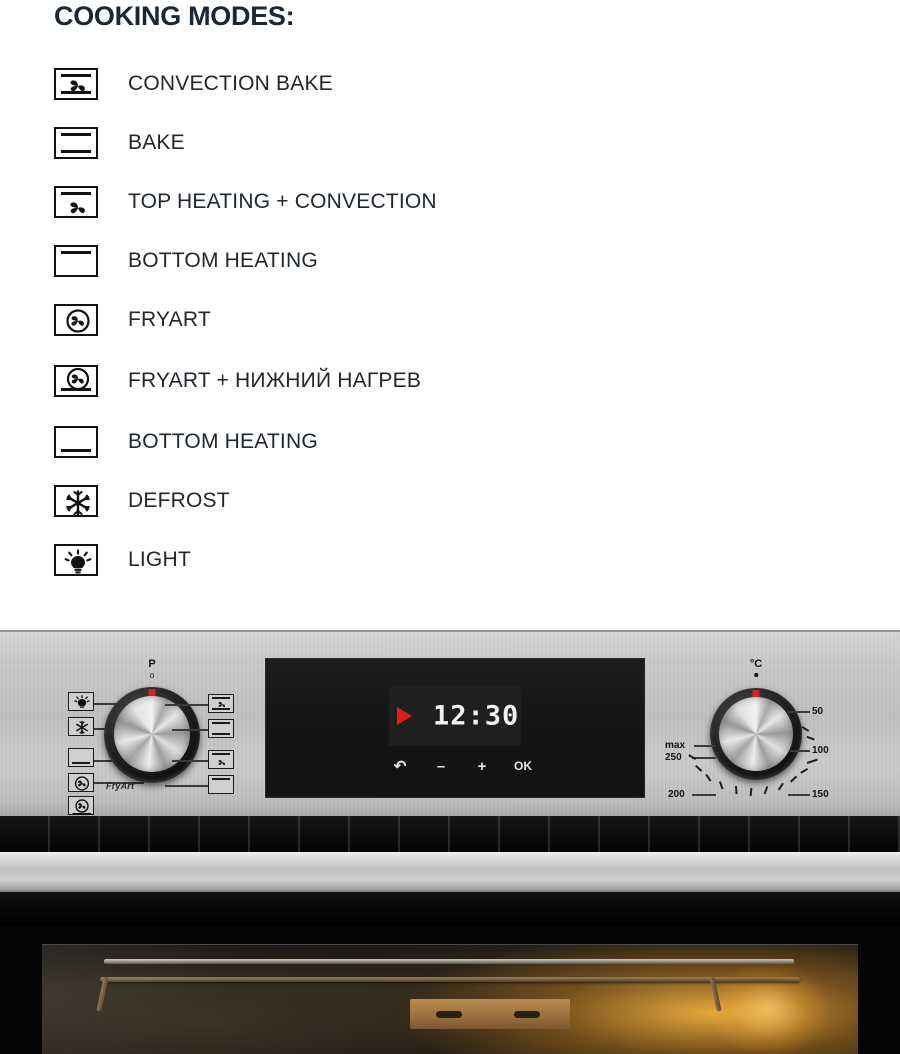 This screenshot has width=900, height=1054. What do you see at coordinates (76, 501) in the screenshot?
I see `defrost-snowflake-icon` at bounding box center [76, 501].